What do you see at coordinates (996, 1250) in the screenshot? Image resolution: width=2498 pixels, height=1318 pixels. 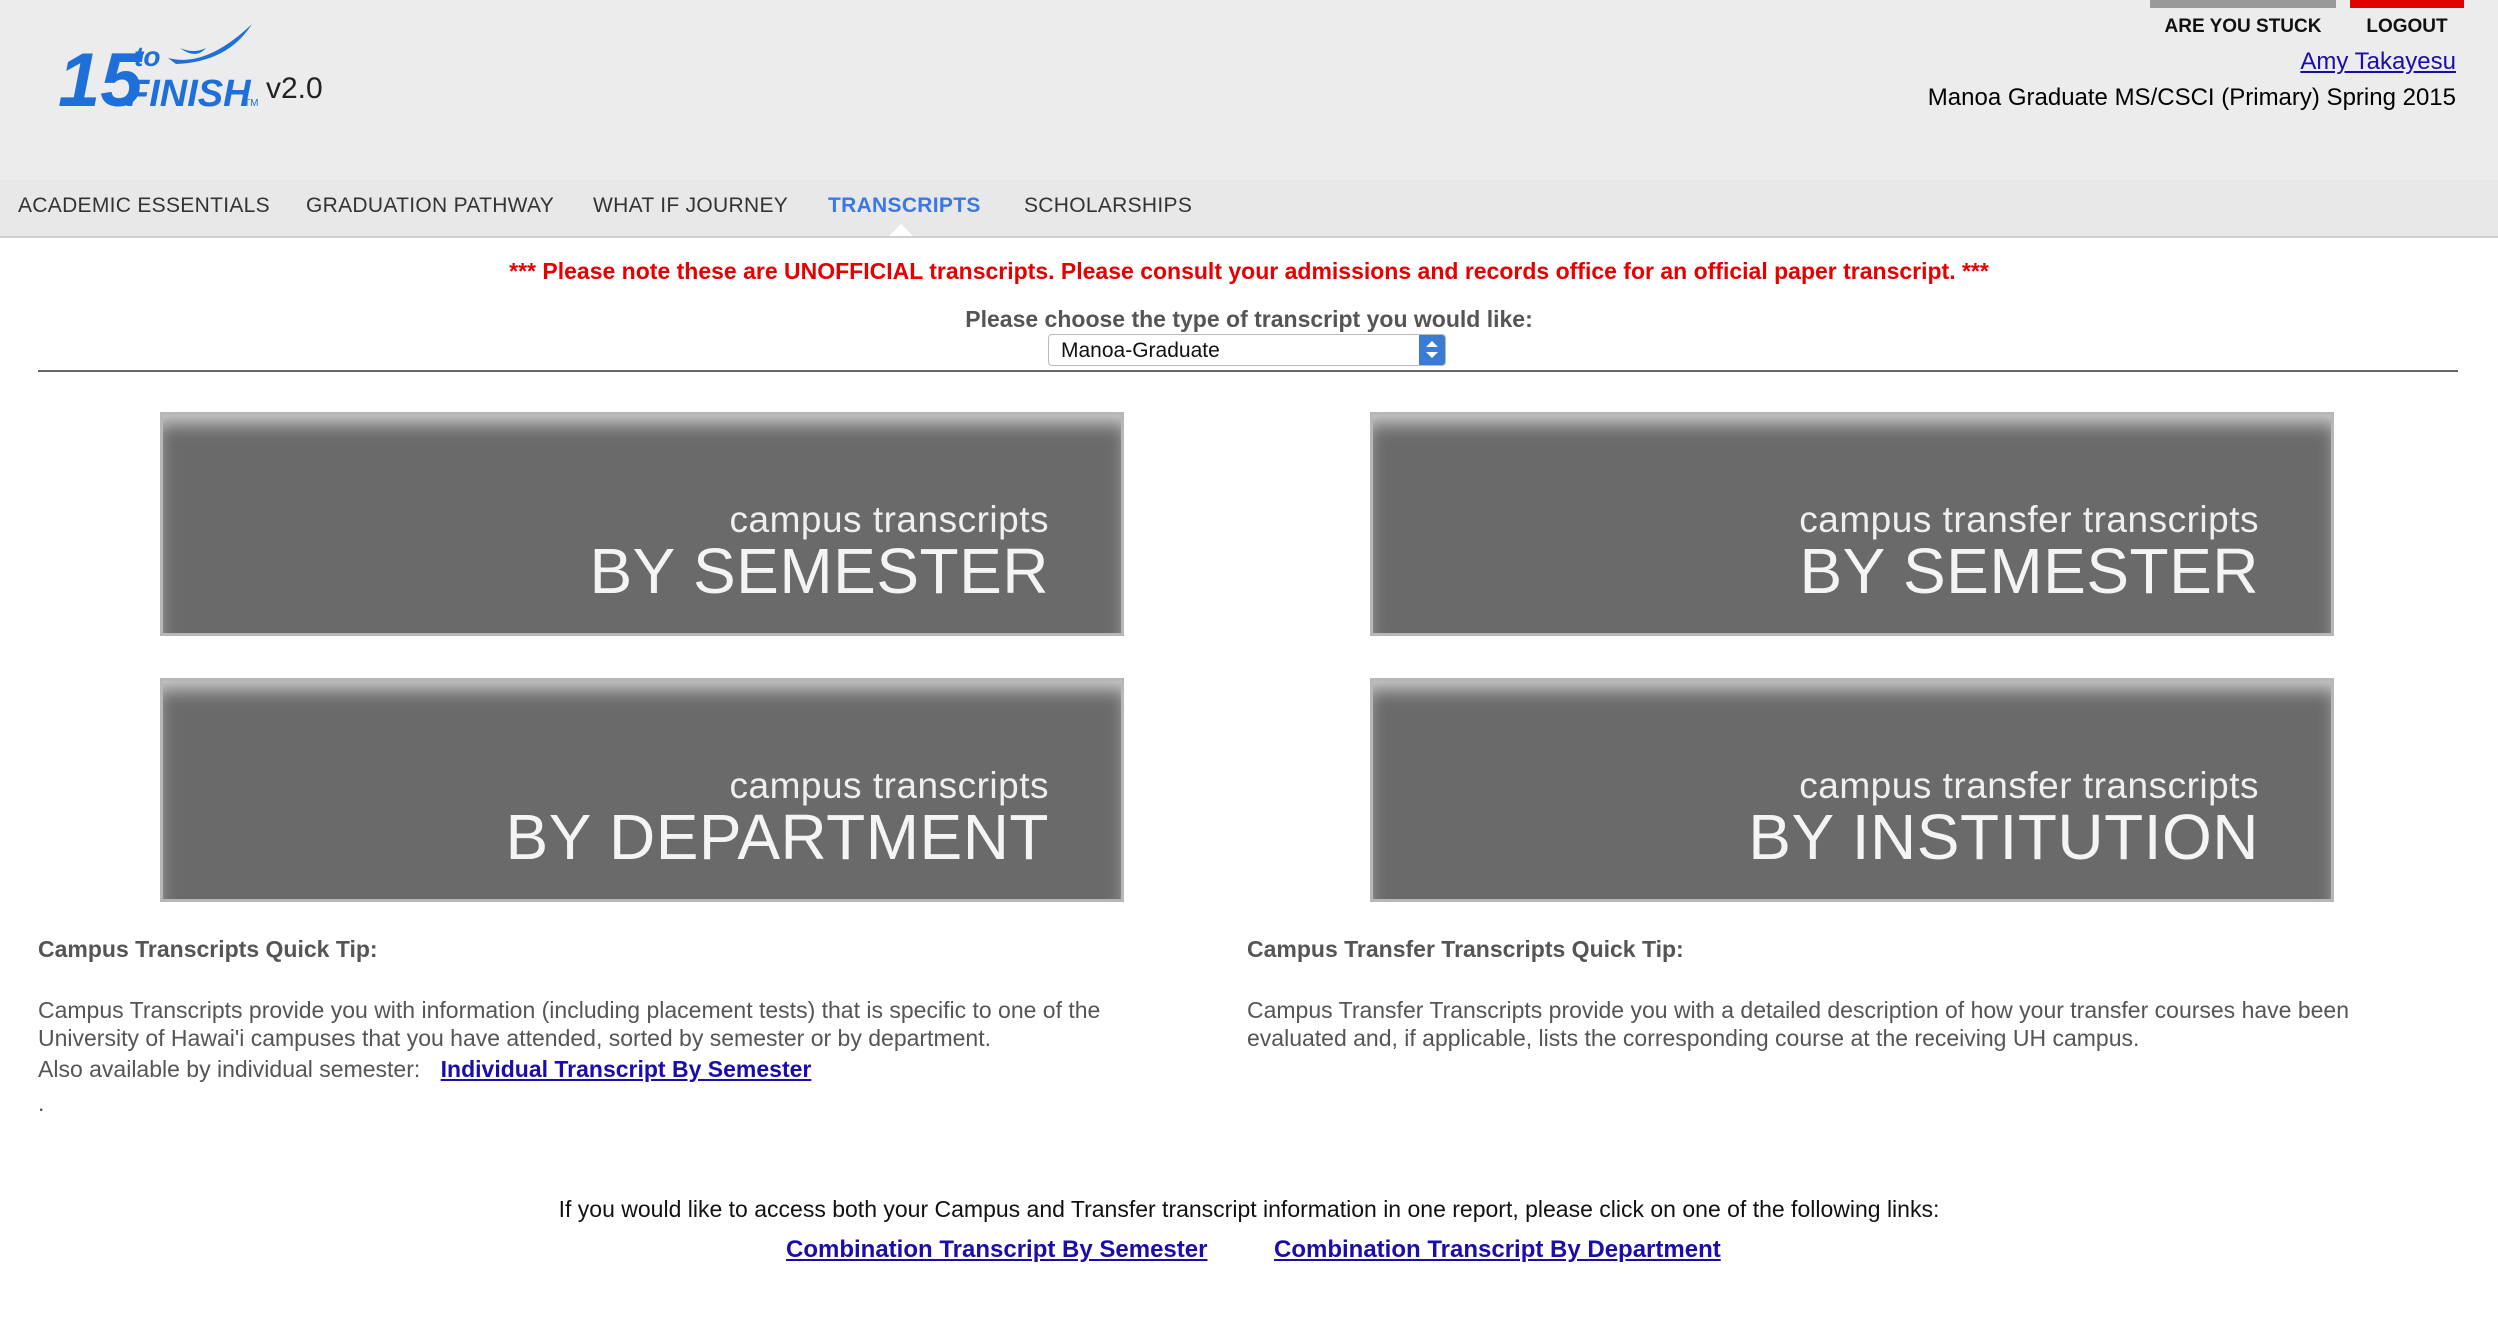 I see `combination-by-semester-link: Combination Transcript By Semester` at bounding box center [996, 1250].